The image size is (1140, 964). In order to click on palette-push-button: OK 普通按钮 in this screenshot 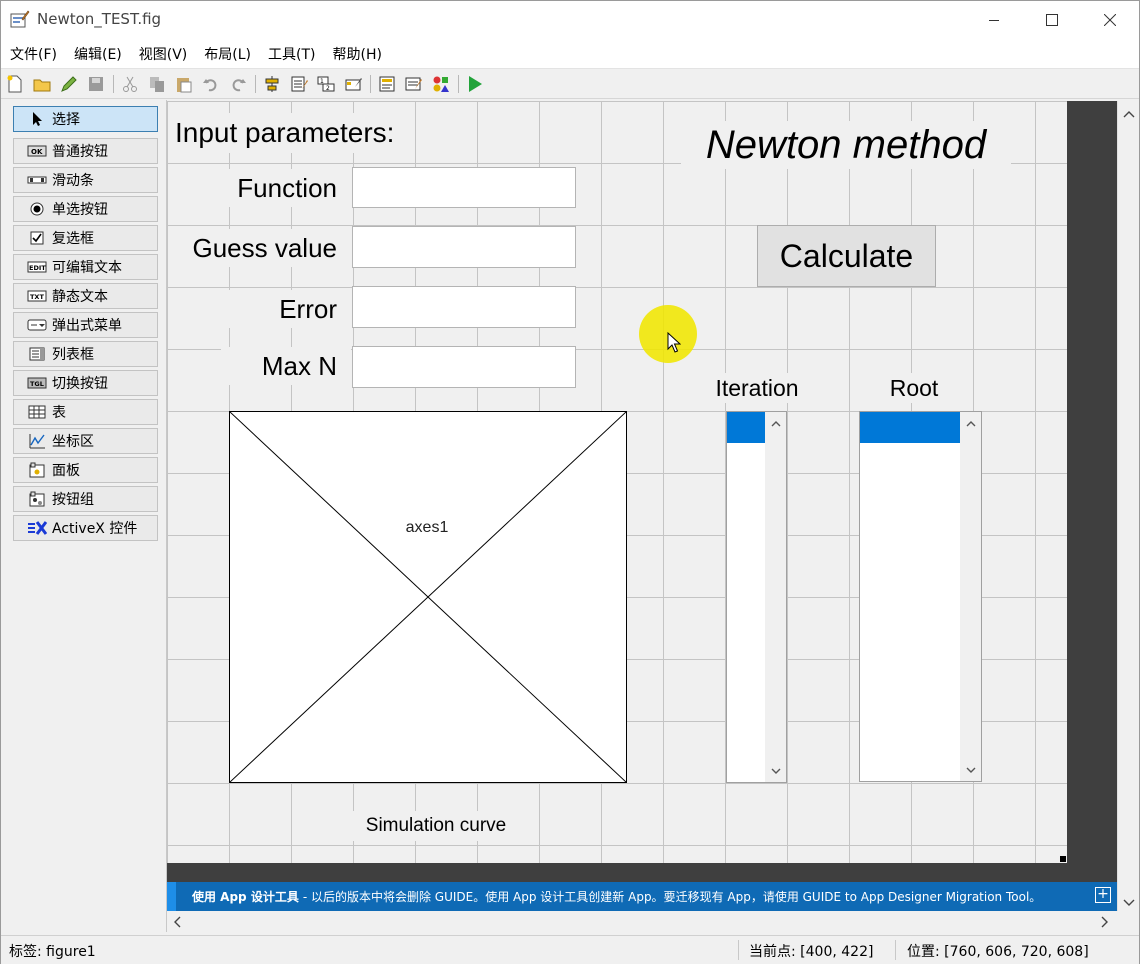, I will do `click(85, 151)`.